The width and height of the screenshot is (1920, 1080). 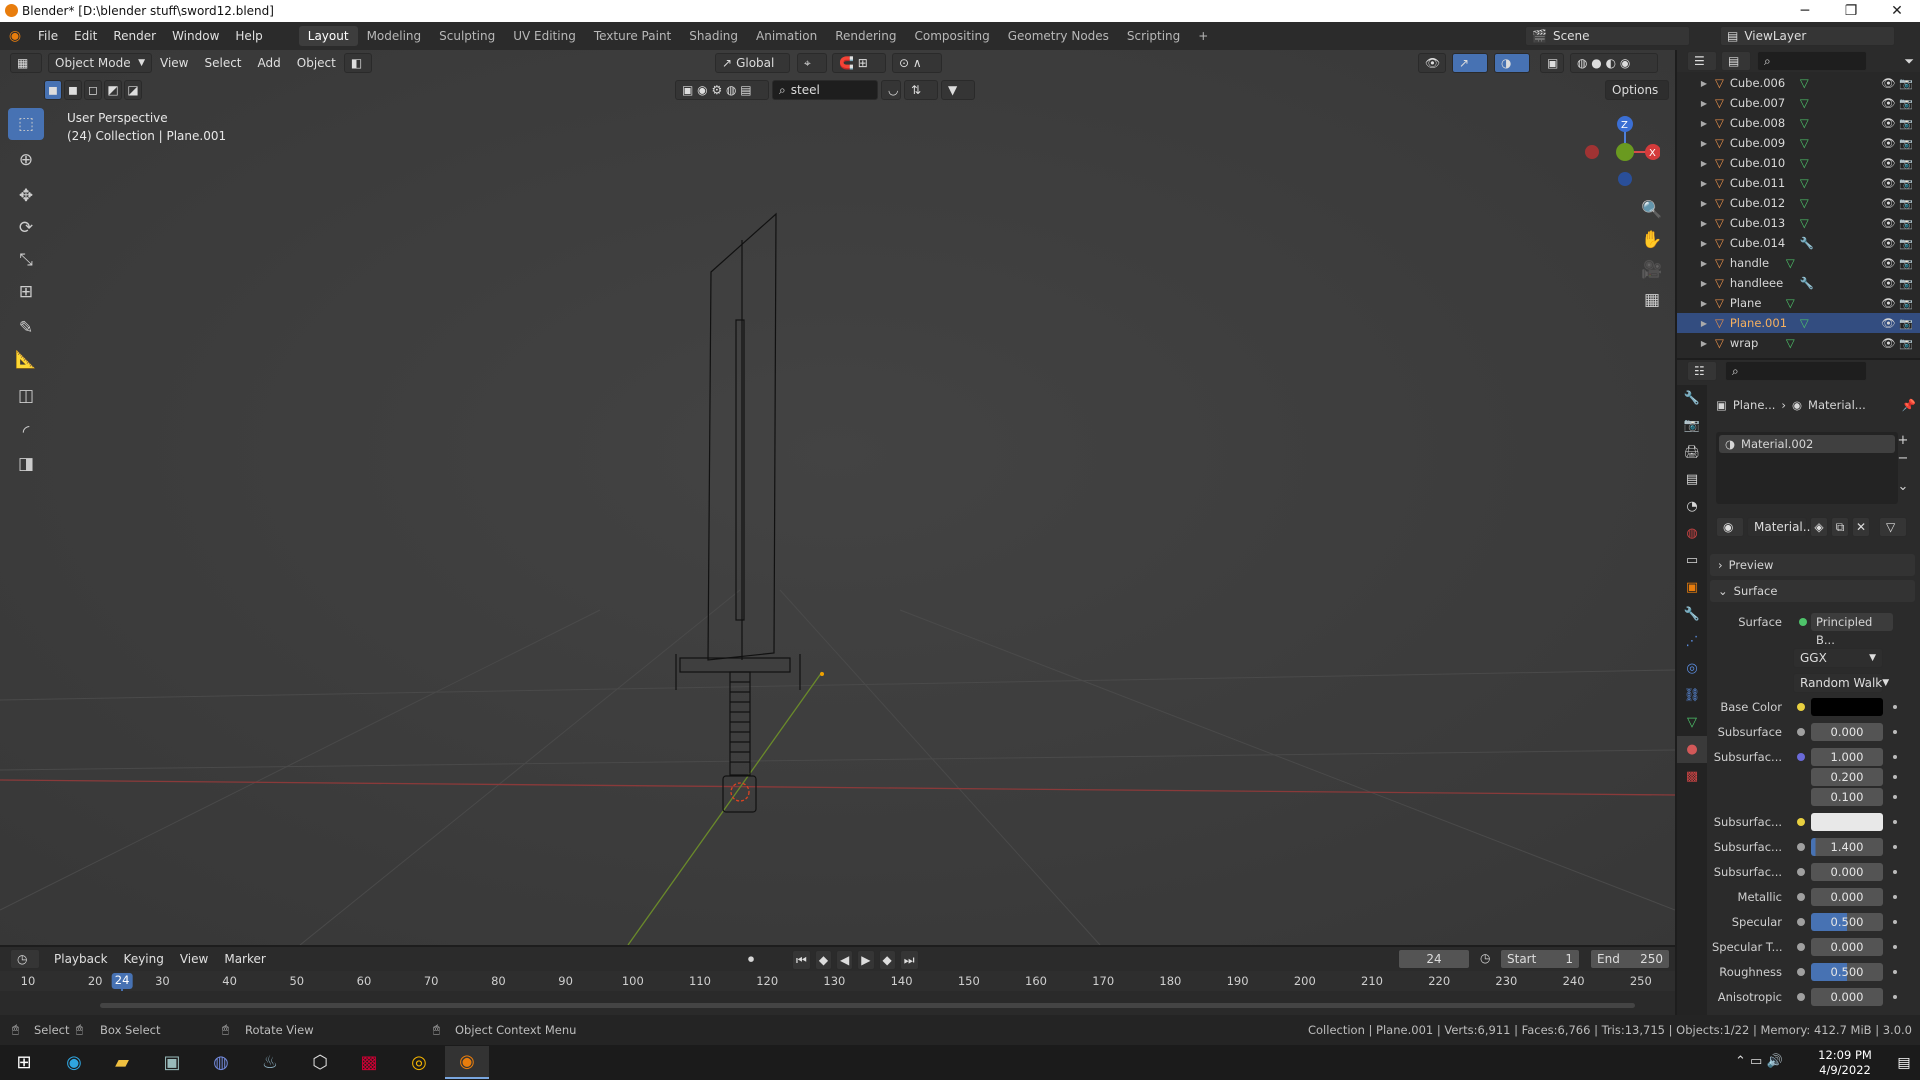 I want to click on minimize-icon: ─, so click(x=1805, y=11).